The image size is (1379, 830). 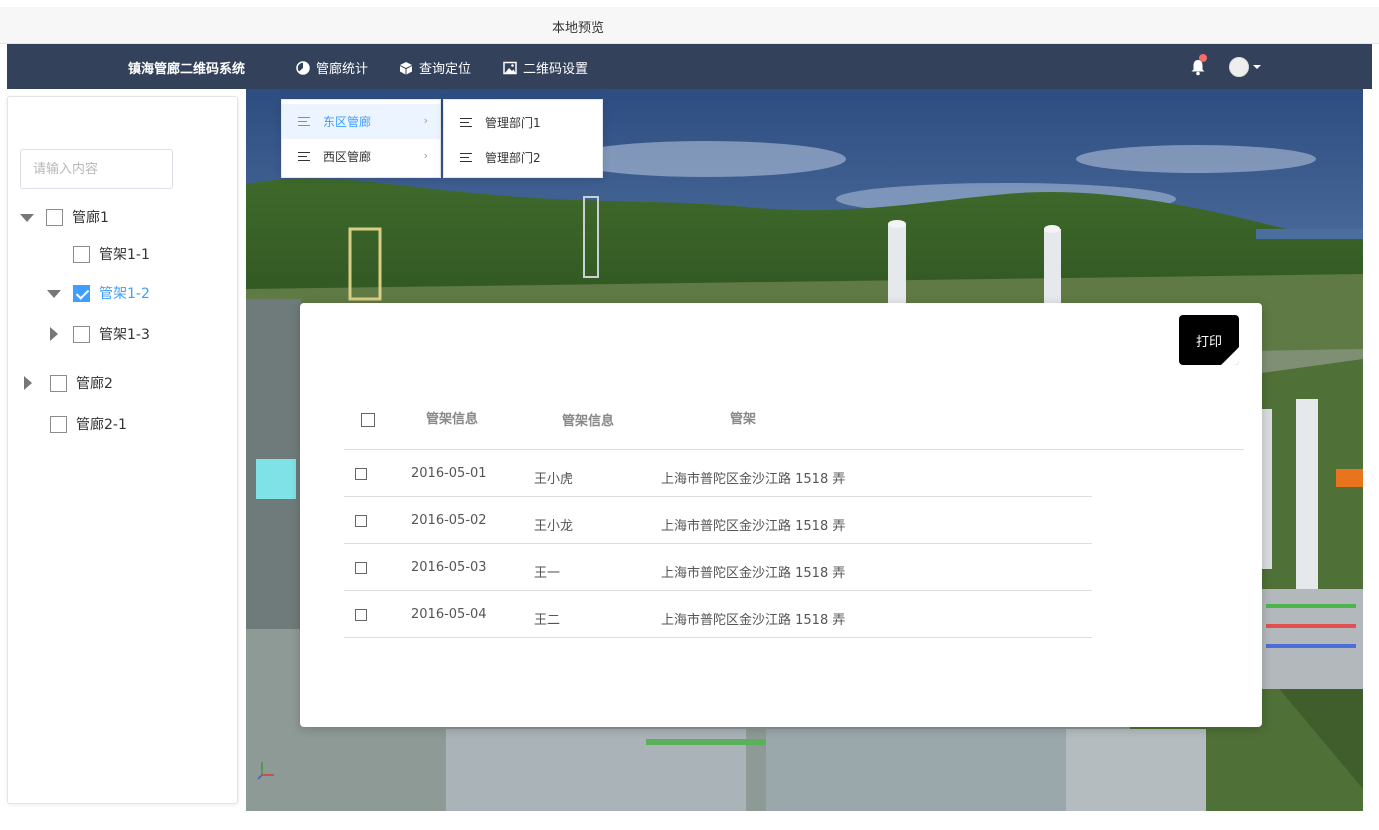 I want to click on menu-item-label: 管理部门2, so click(x=513, y=158).